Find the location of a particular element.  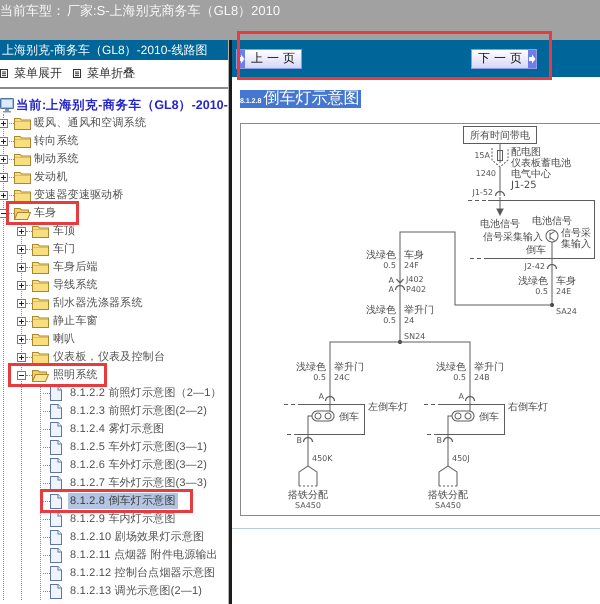

circuit-label: 24C is located at coordinates (342, 377).